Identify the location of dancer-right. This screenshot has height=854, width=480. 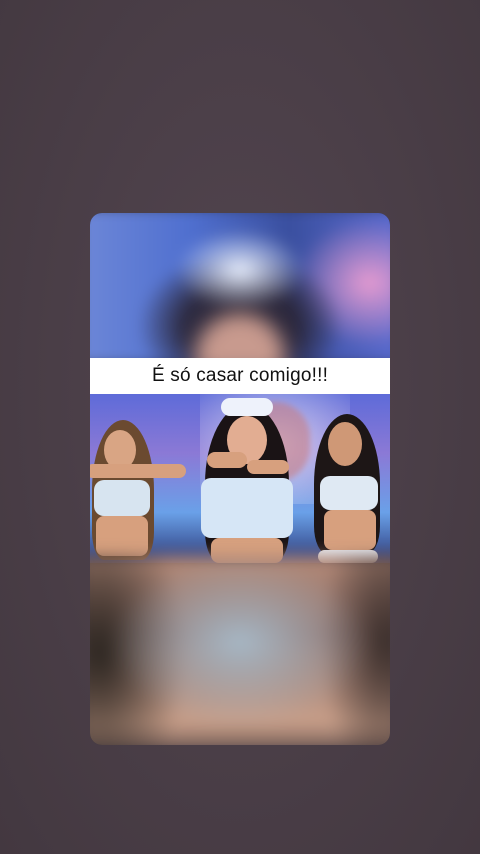
(345, 478).